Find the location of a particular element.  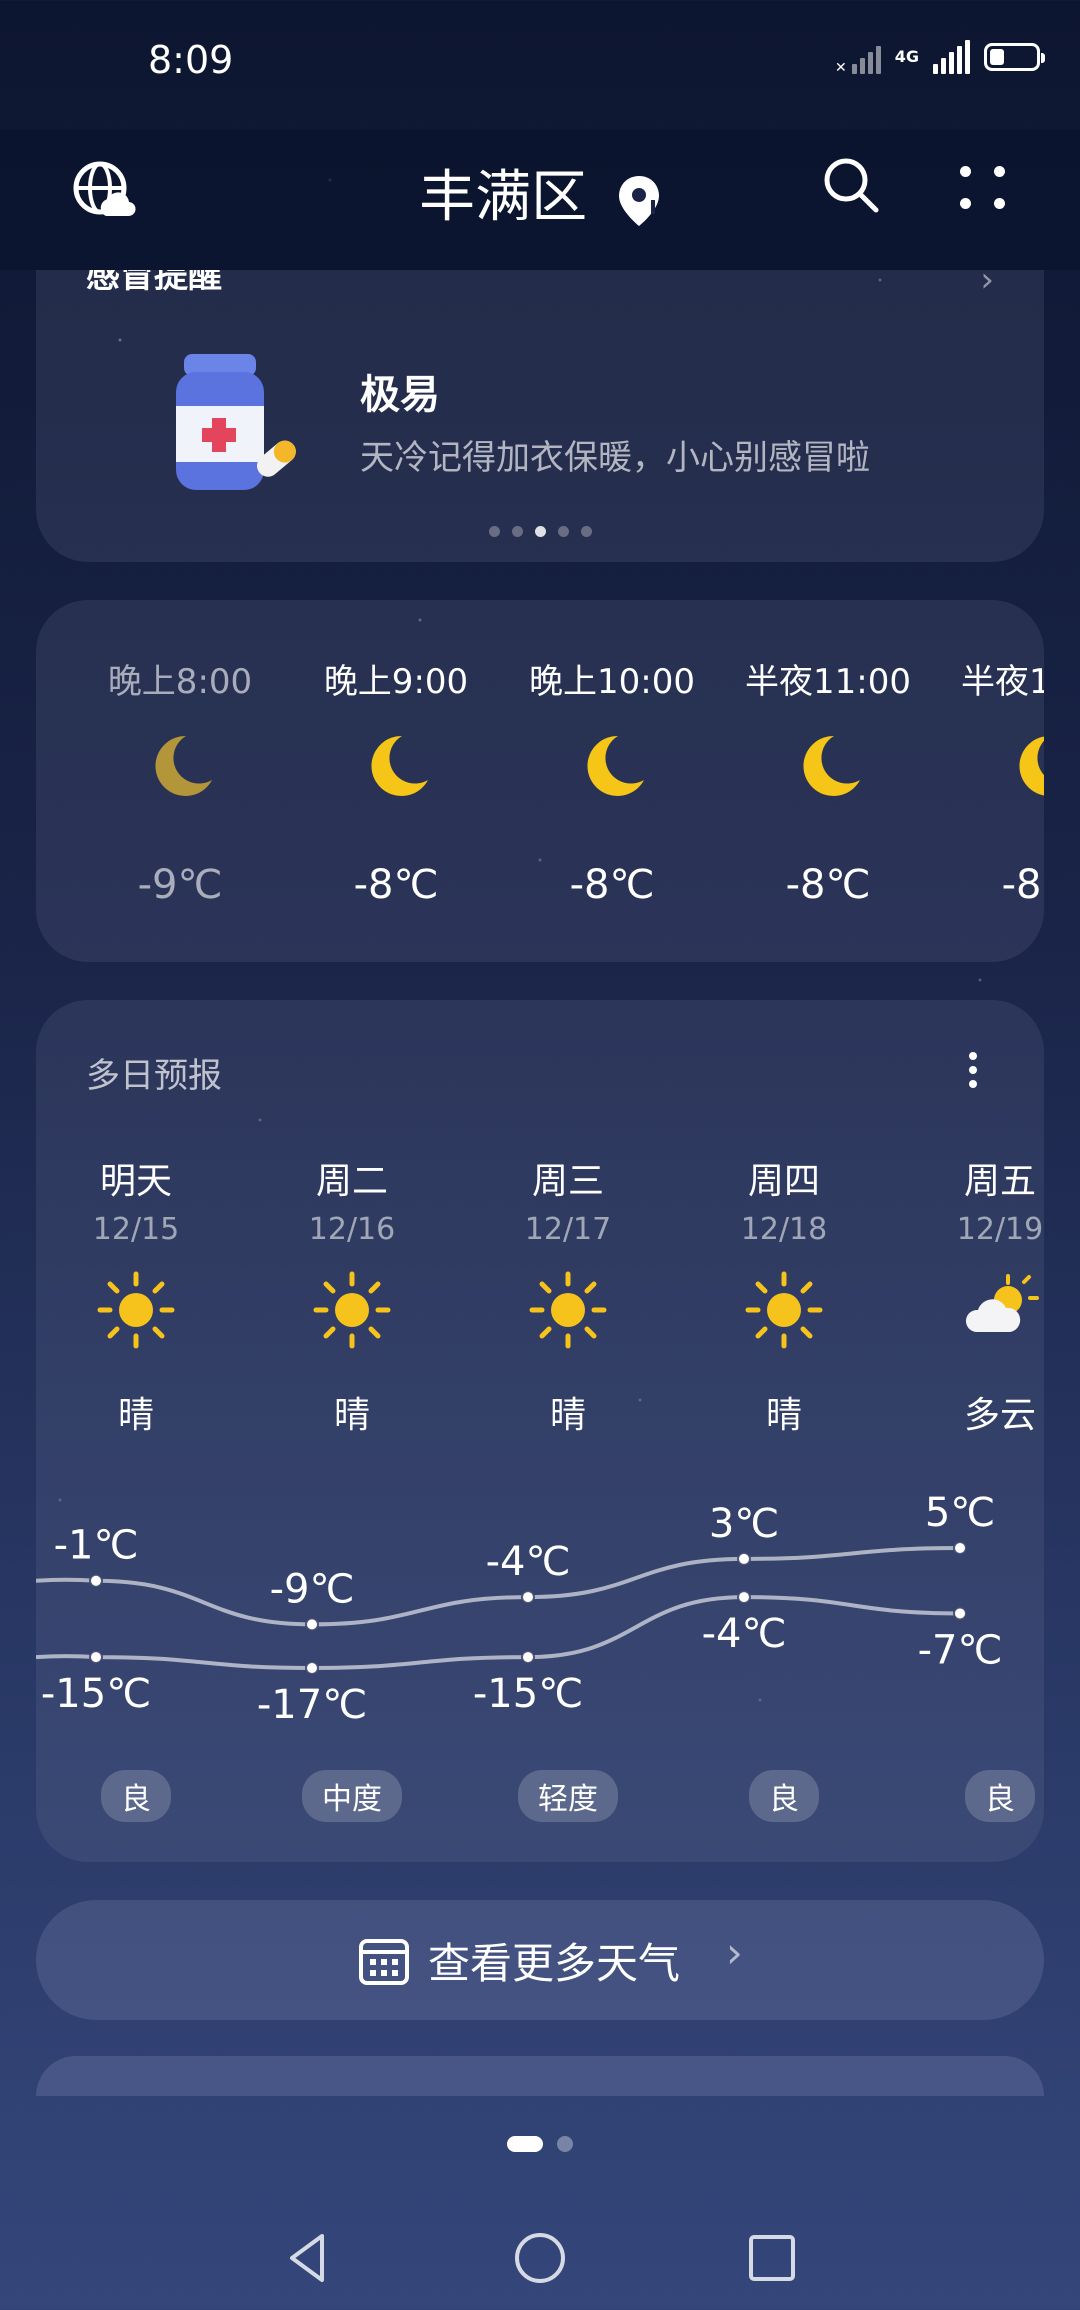

calendar-icon is located at coordinates (384, 1962).